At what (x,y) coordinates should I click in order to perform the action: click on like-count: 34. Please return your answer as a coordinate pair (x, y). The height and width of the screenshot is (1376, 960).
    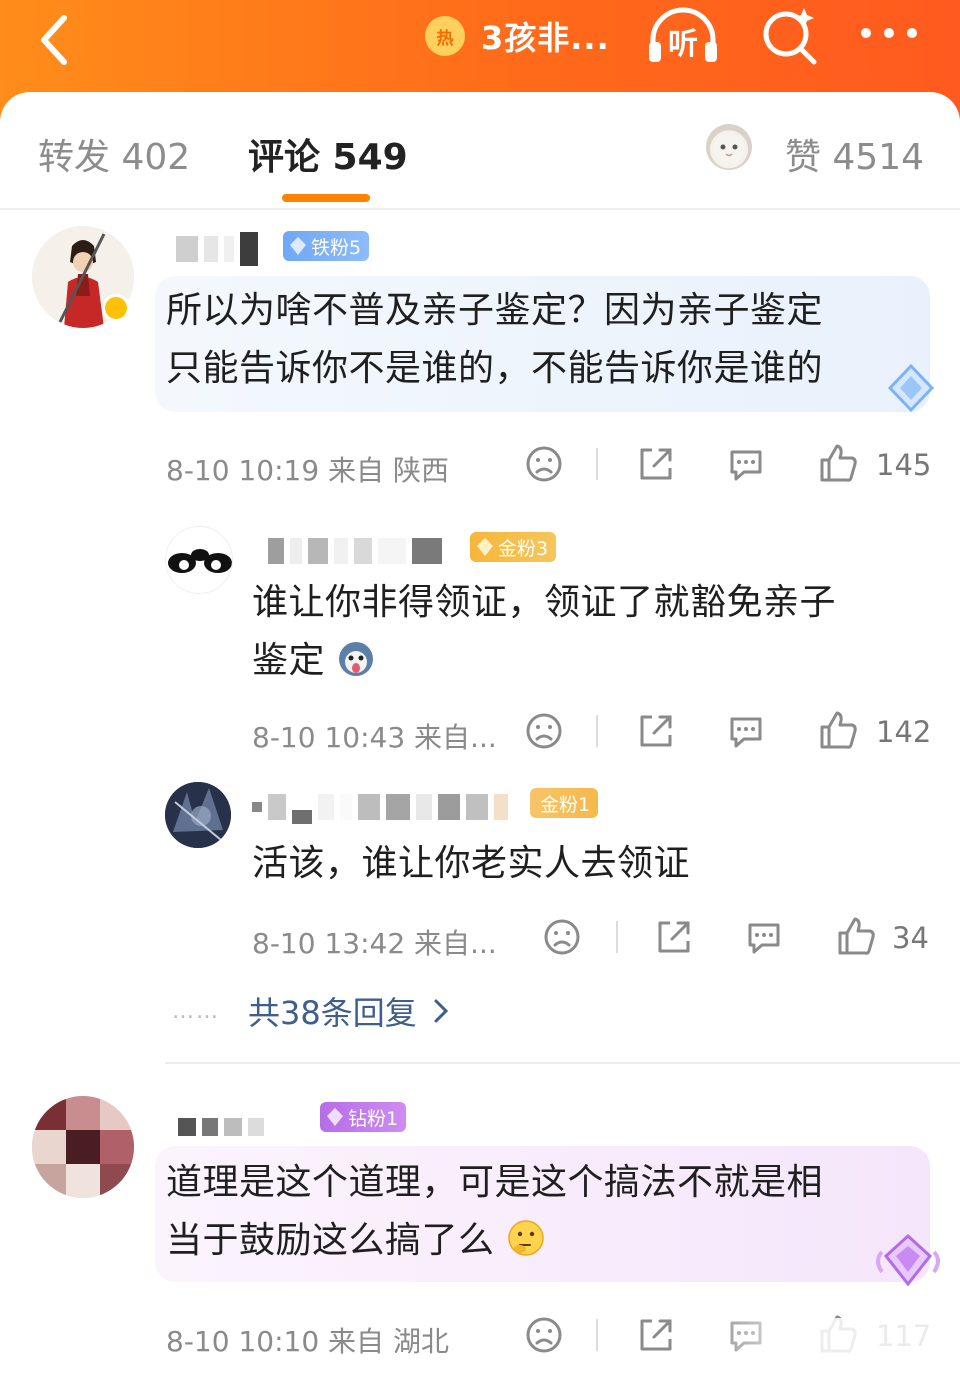
    Looking at the image, I should click on (910, 938).